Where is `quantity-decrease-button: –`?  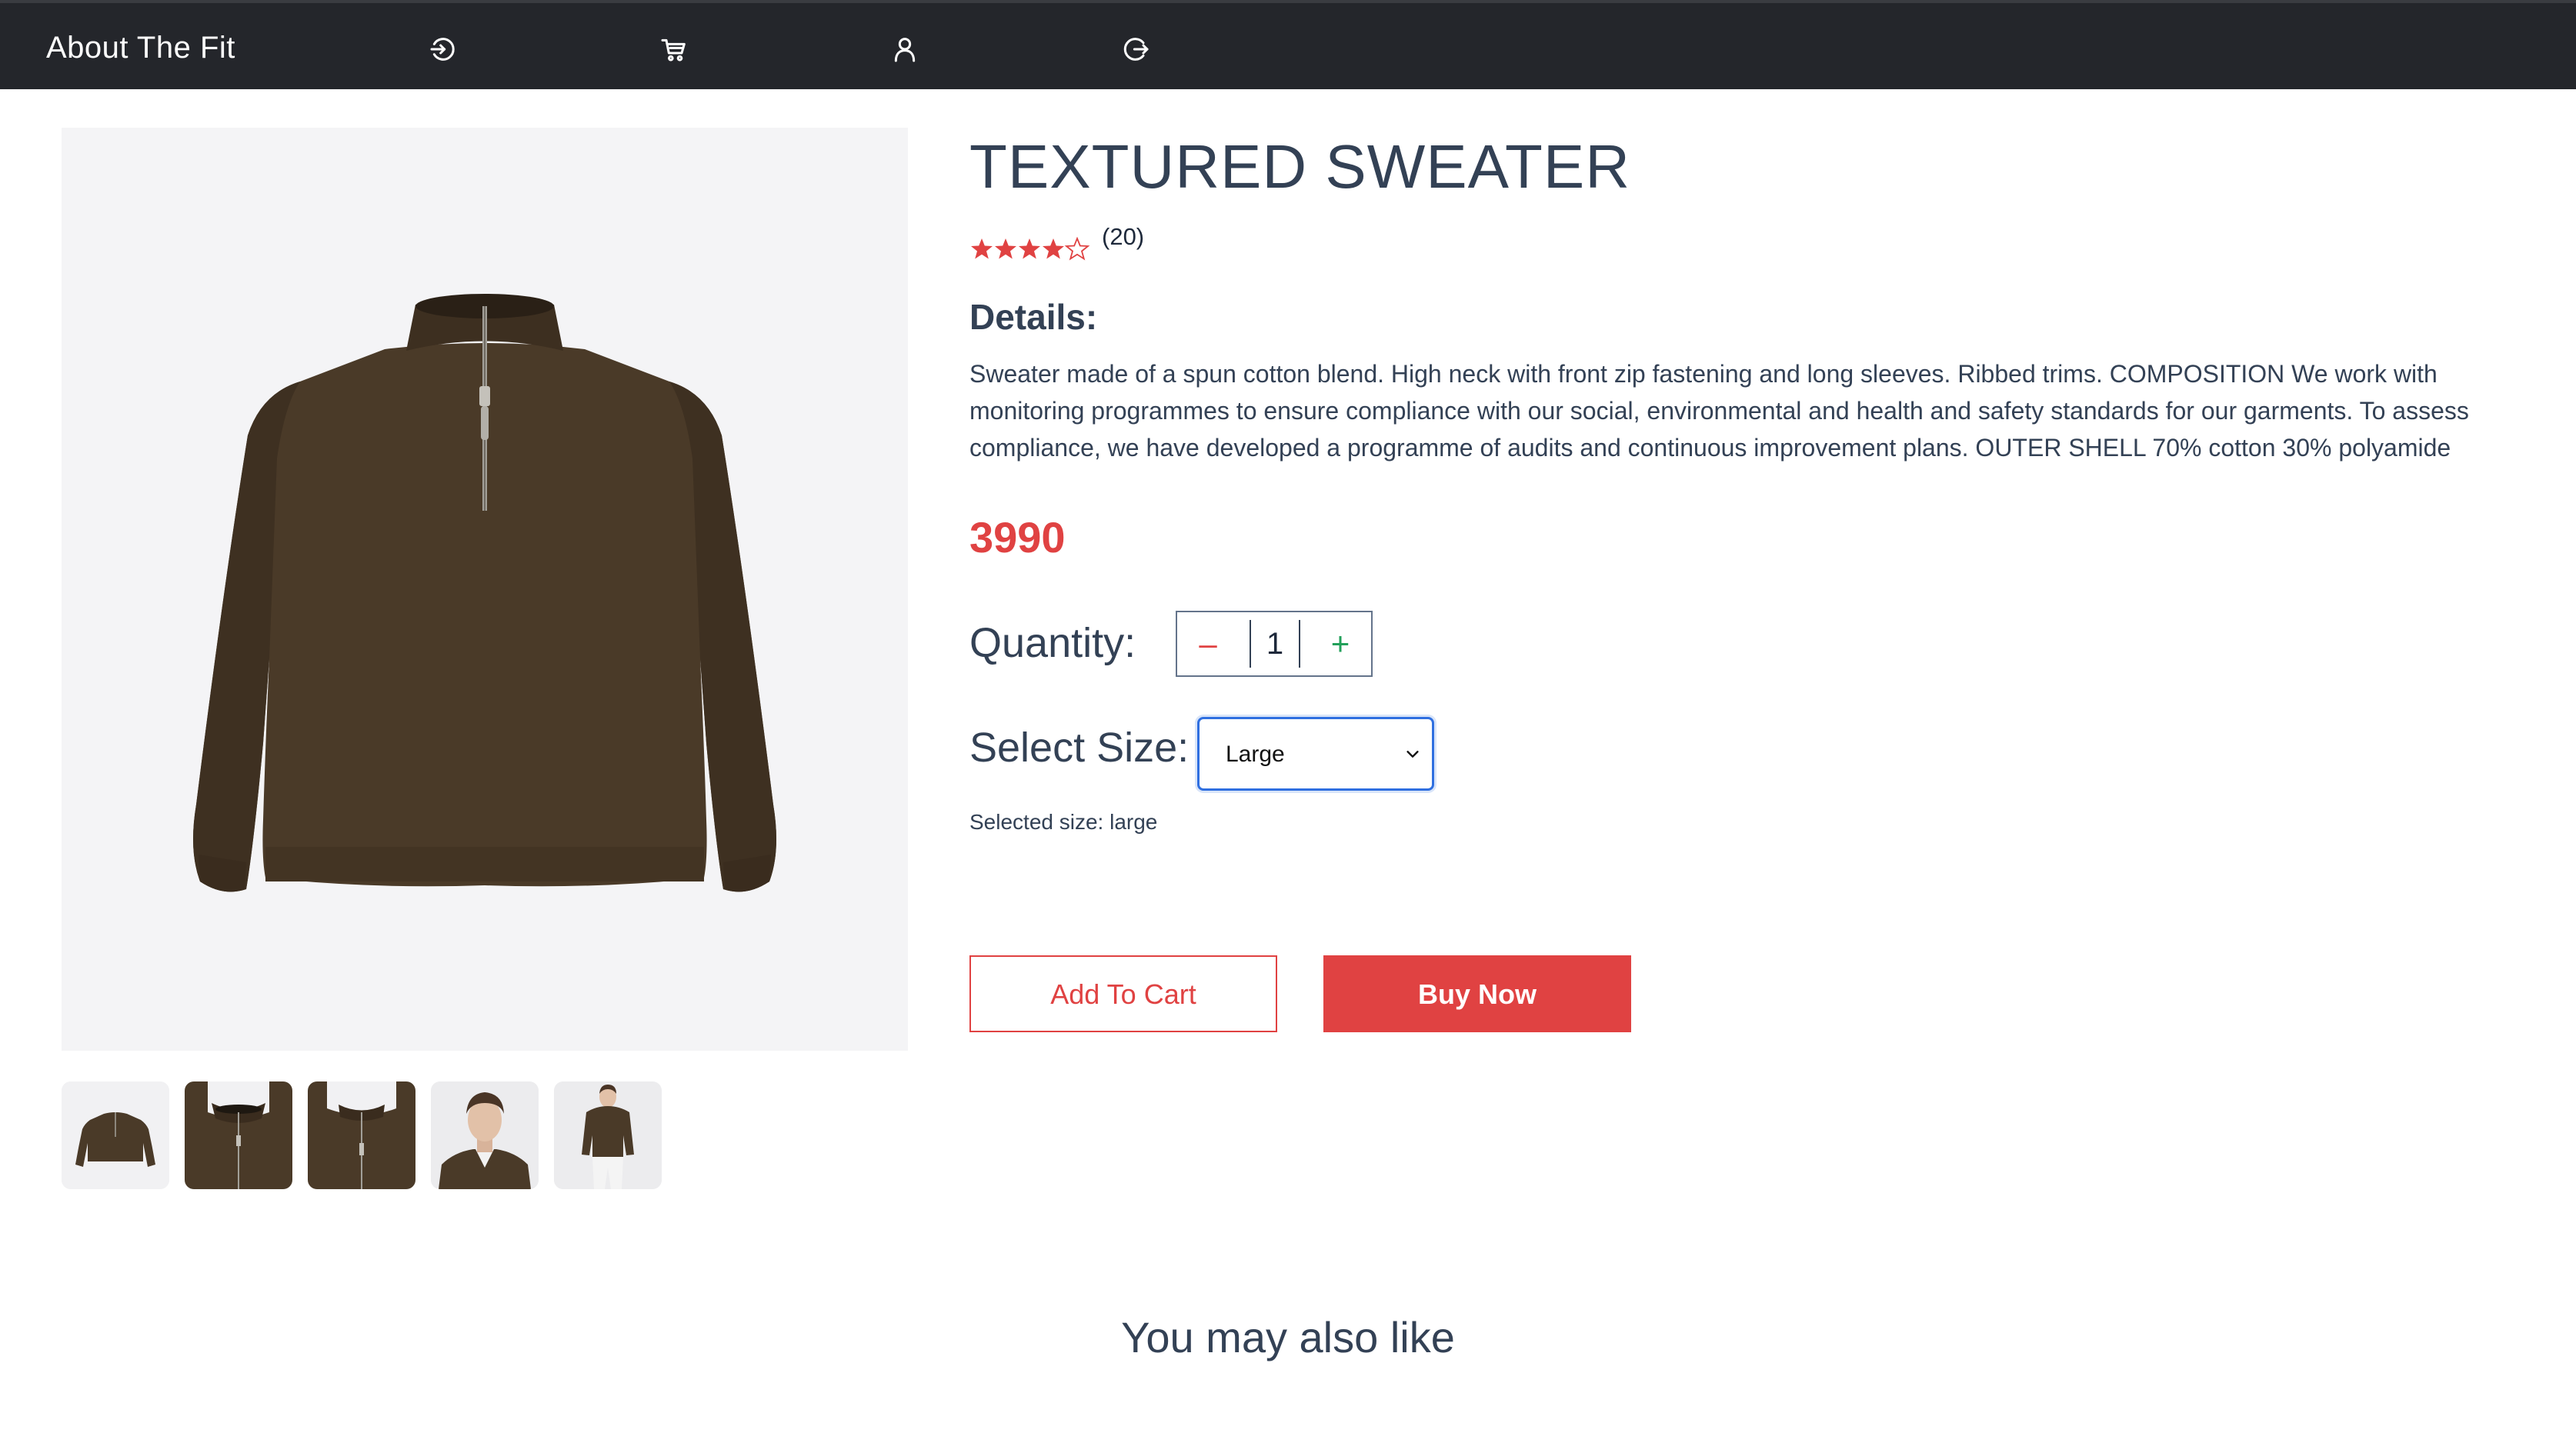
quantity-decrease-button: – is located at coordinates (1208, 643).